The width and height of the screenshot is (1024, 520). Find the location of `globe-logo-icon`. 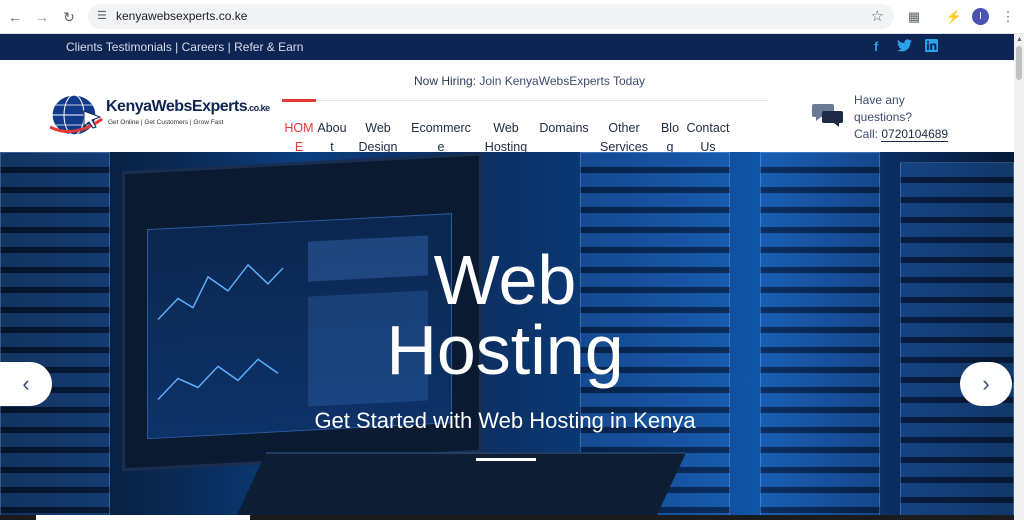

globe-logo-icon is located at coordinates (76, 115).